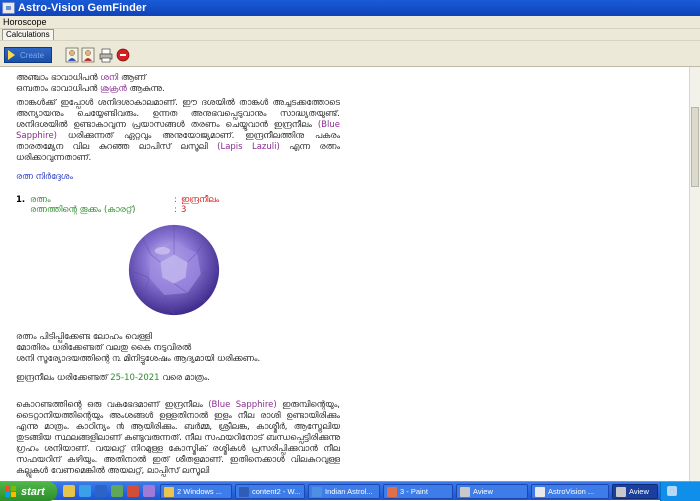  What do you see at coordinates (81, 78) in the screenshot?
I see `intro-line-1: അഞ്ചാം ഭാവാധിപൻ ശനി ആണ്` at bounding box center [81, 78].